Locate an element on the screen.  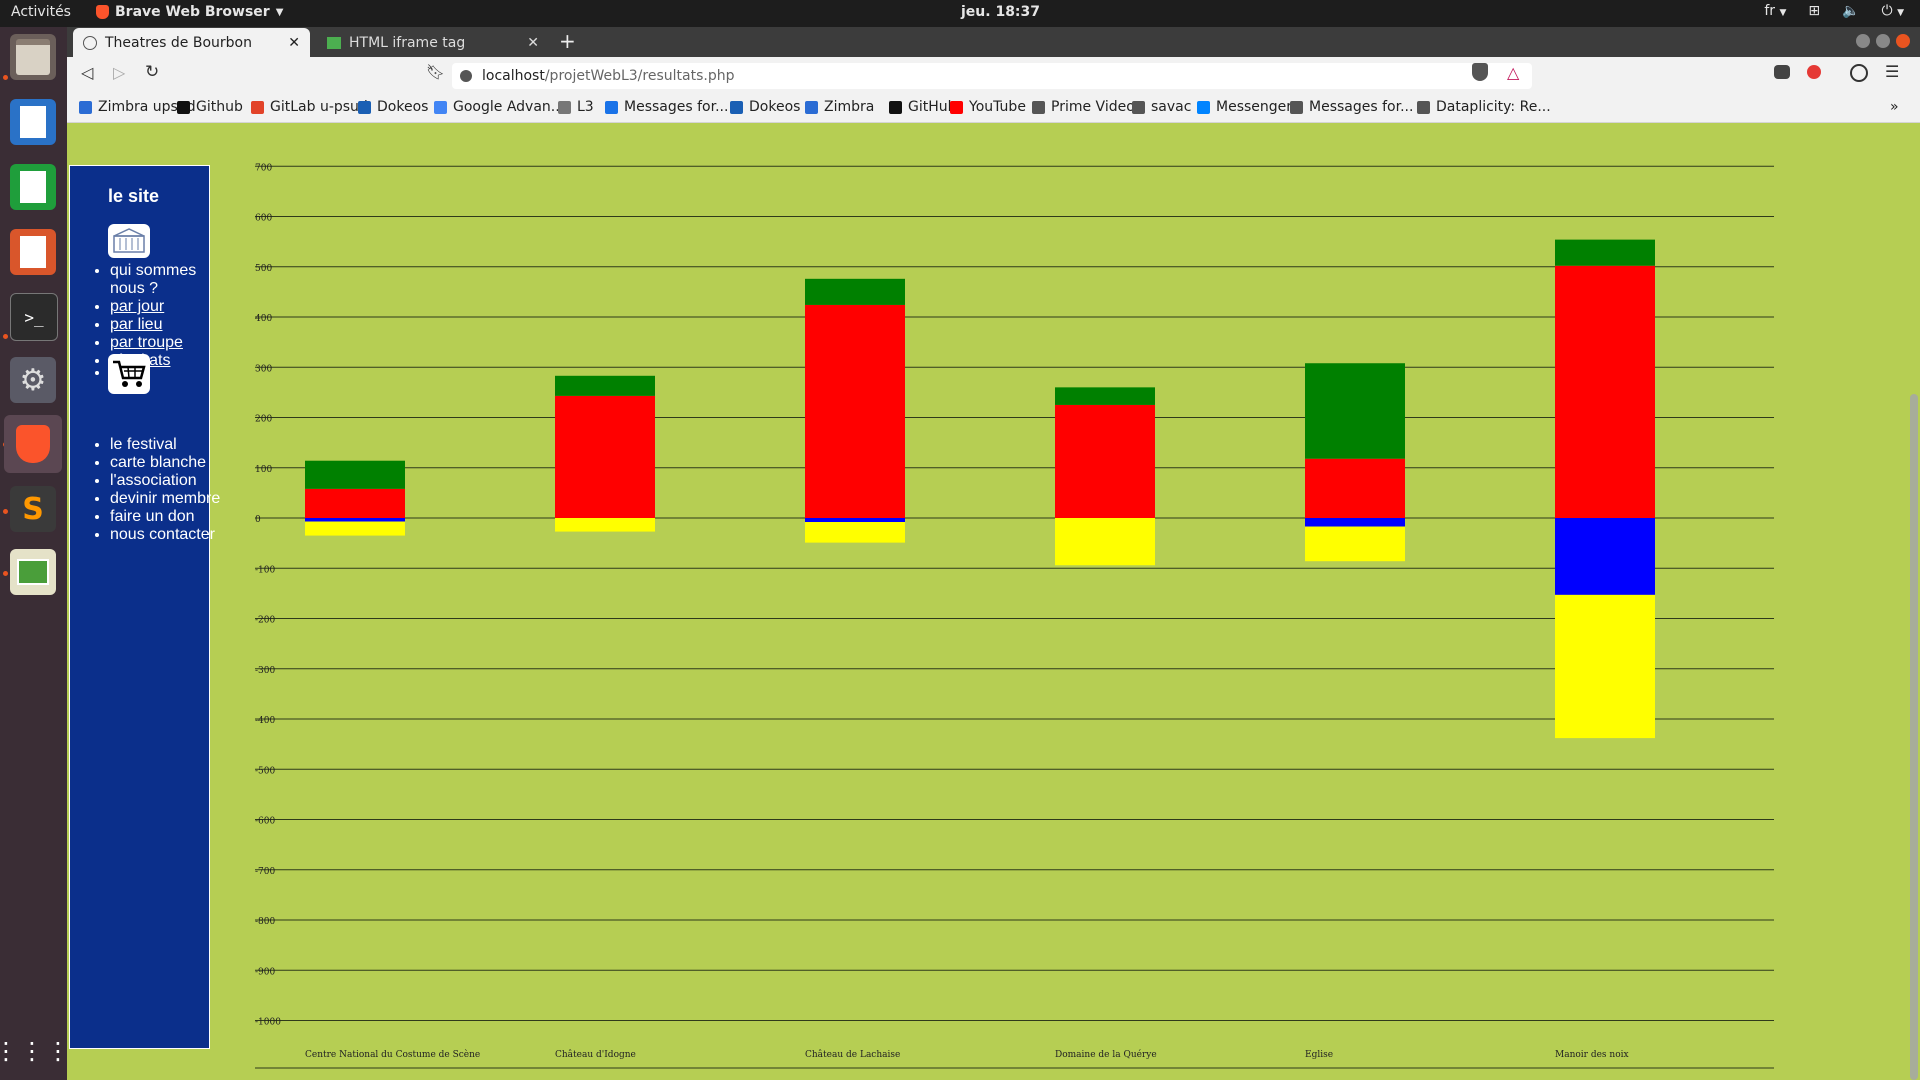
bookmark-item: Messenger is located at coordinates (1244, 107).